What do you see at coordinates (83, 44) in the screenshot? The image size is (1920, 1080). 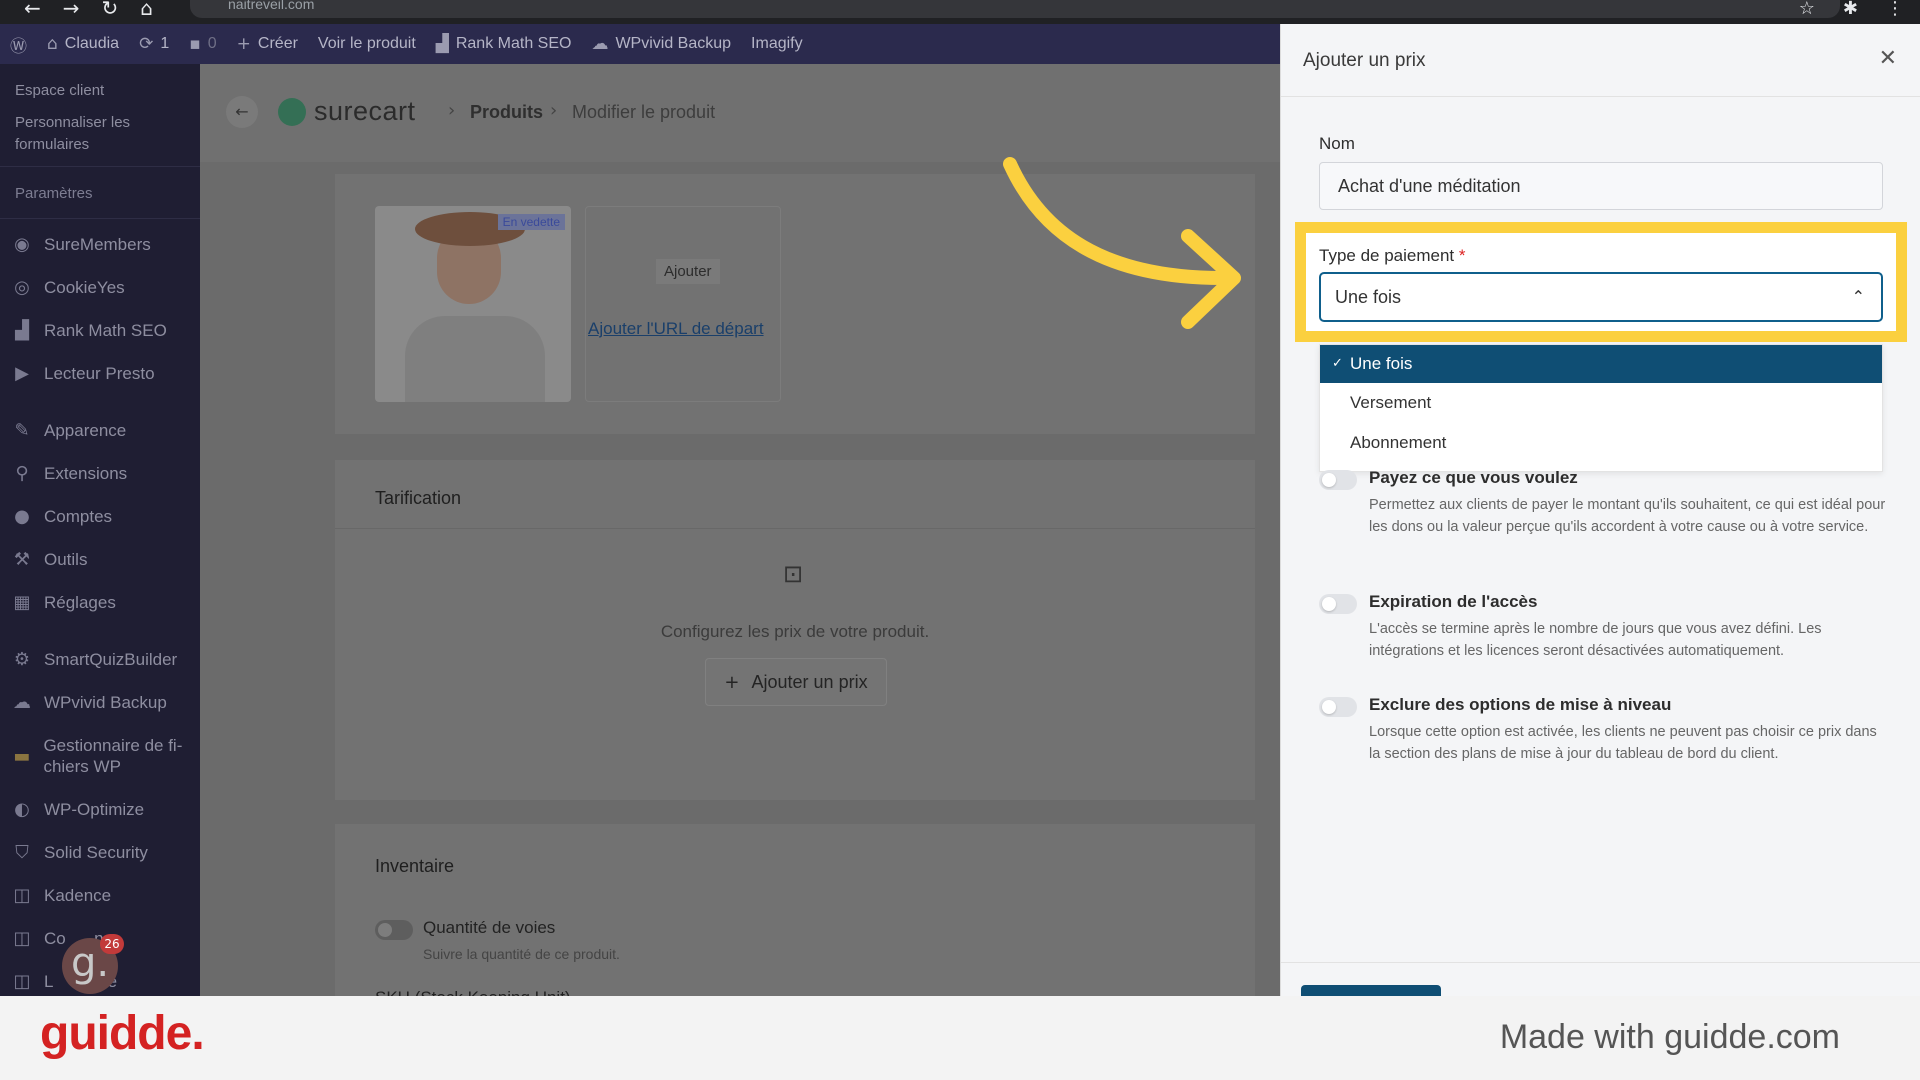 I see `admin-bar-site: ⌂ Claudia` at bounding box center [83, 44].